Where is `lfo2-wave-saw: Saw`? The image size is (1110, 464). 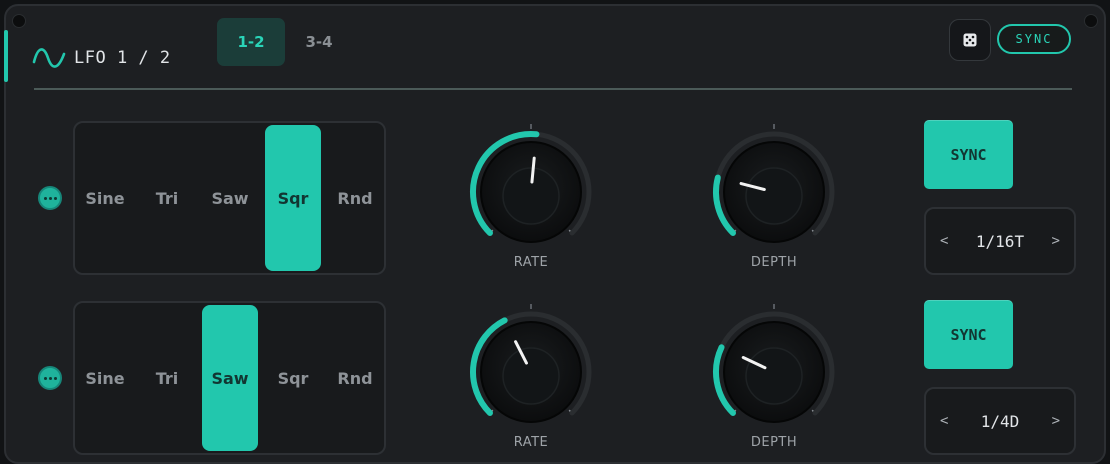 lfo2-wave-saw: Saw is located at coordinates (230, 378).